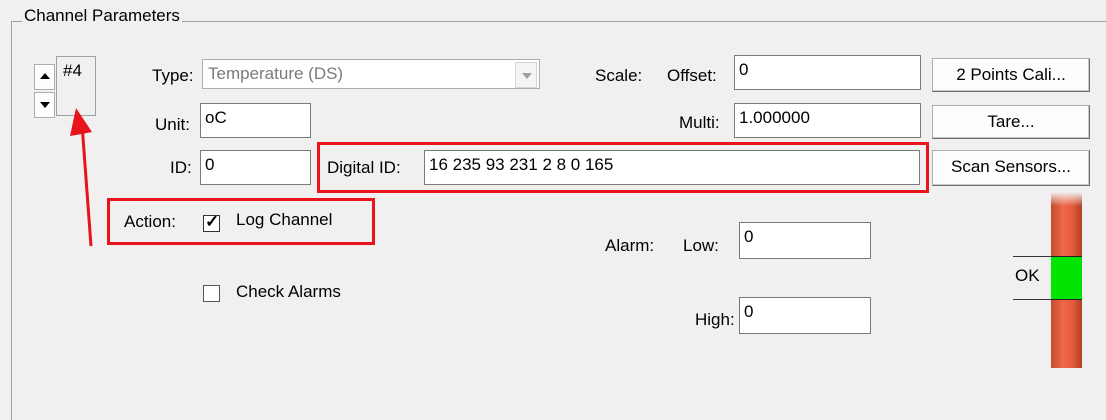 This screenshot has height=420, width=1106. What do you see at coordinates (81, 177) in the screenshot?
I see `annotation-arrow-icon` at bounding box center [81, 177].